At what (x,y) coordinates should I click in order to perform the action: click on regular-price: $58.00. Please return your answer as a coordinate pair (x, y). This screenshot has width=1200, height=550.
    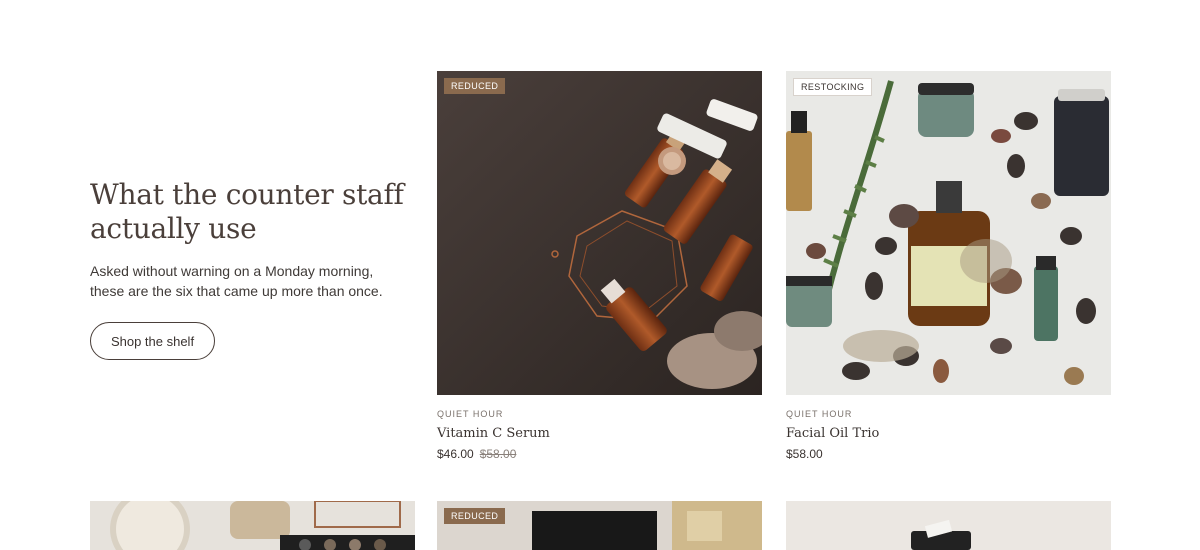
    Looking at the image, I should click on (804, 454).